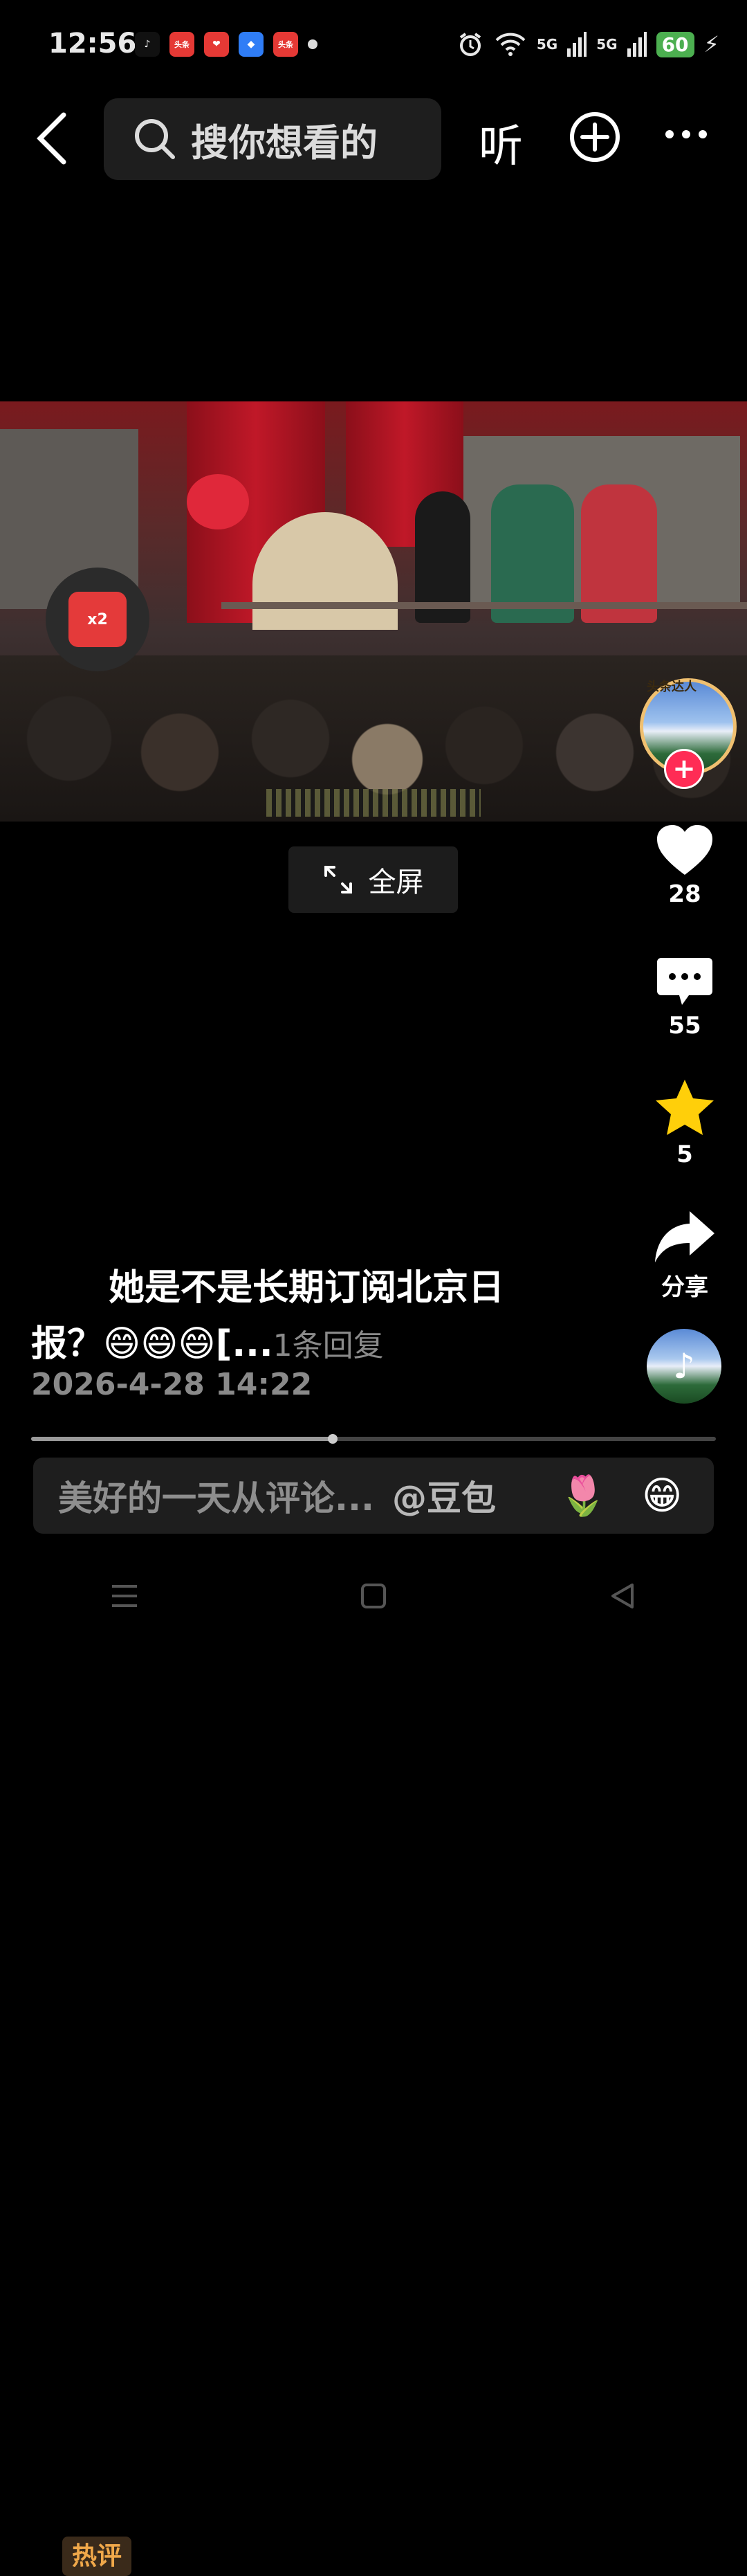 Image resolution: width=747 pixels, height=2576 pixels. I want to click on comment-input-bar: 美好的一天从评论... @豆包 🌷 😁, so click(373, 1496).